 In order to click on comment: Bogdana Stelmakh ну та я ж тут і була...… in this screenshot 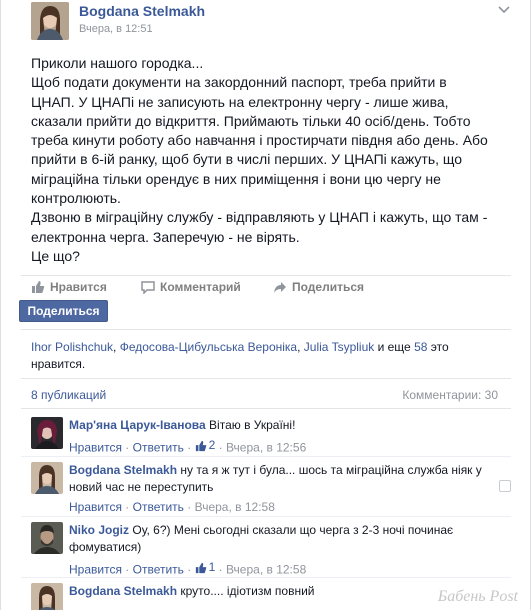, I will do `click(271, 489)`.